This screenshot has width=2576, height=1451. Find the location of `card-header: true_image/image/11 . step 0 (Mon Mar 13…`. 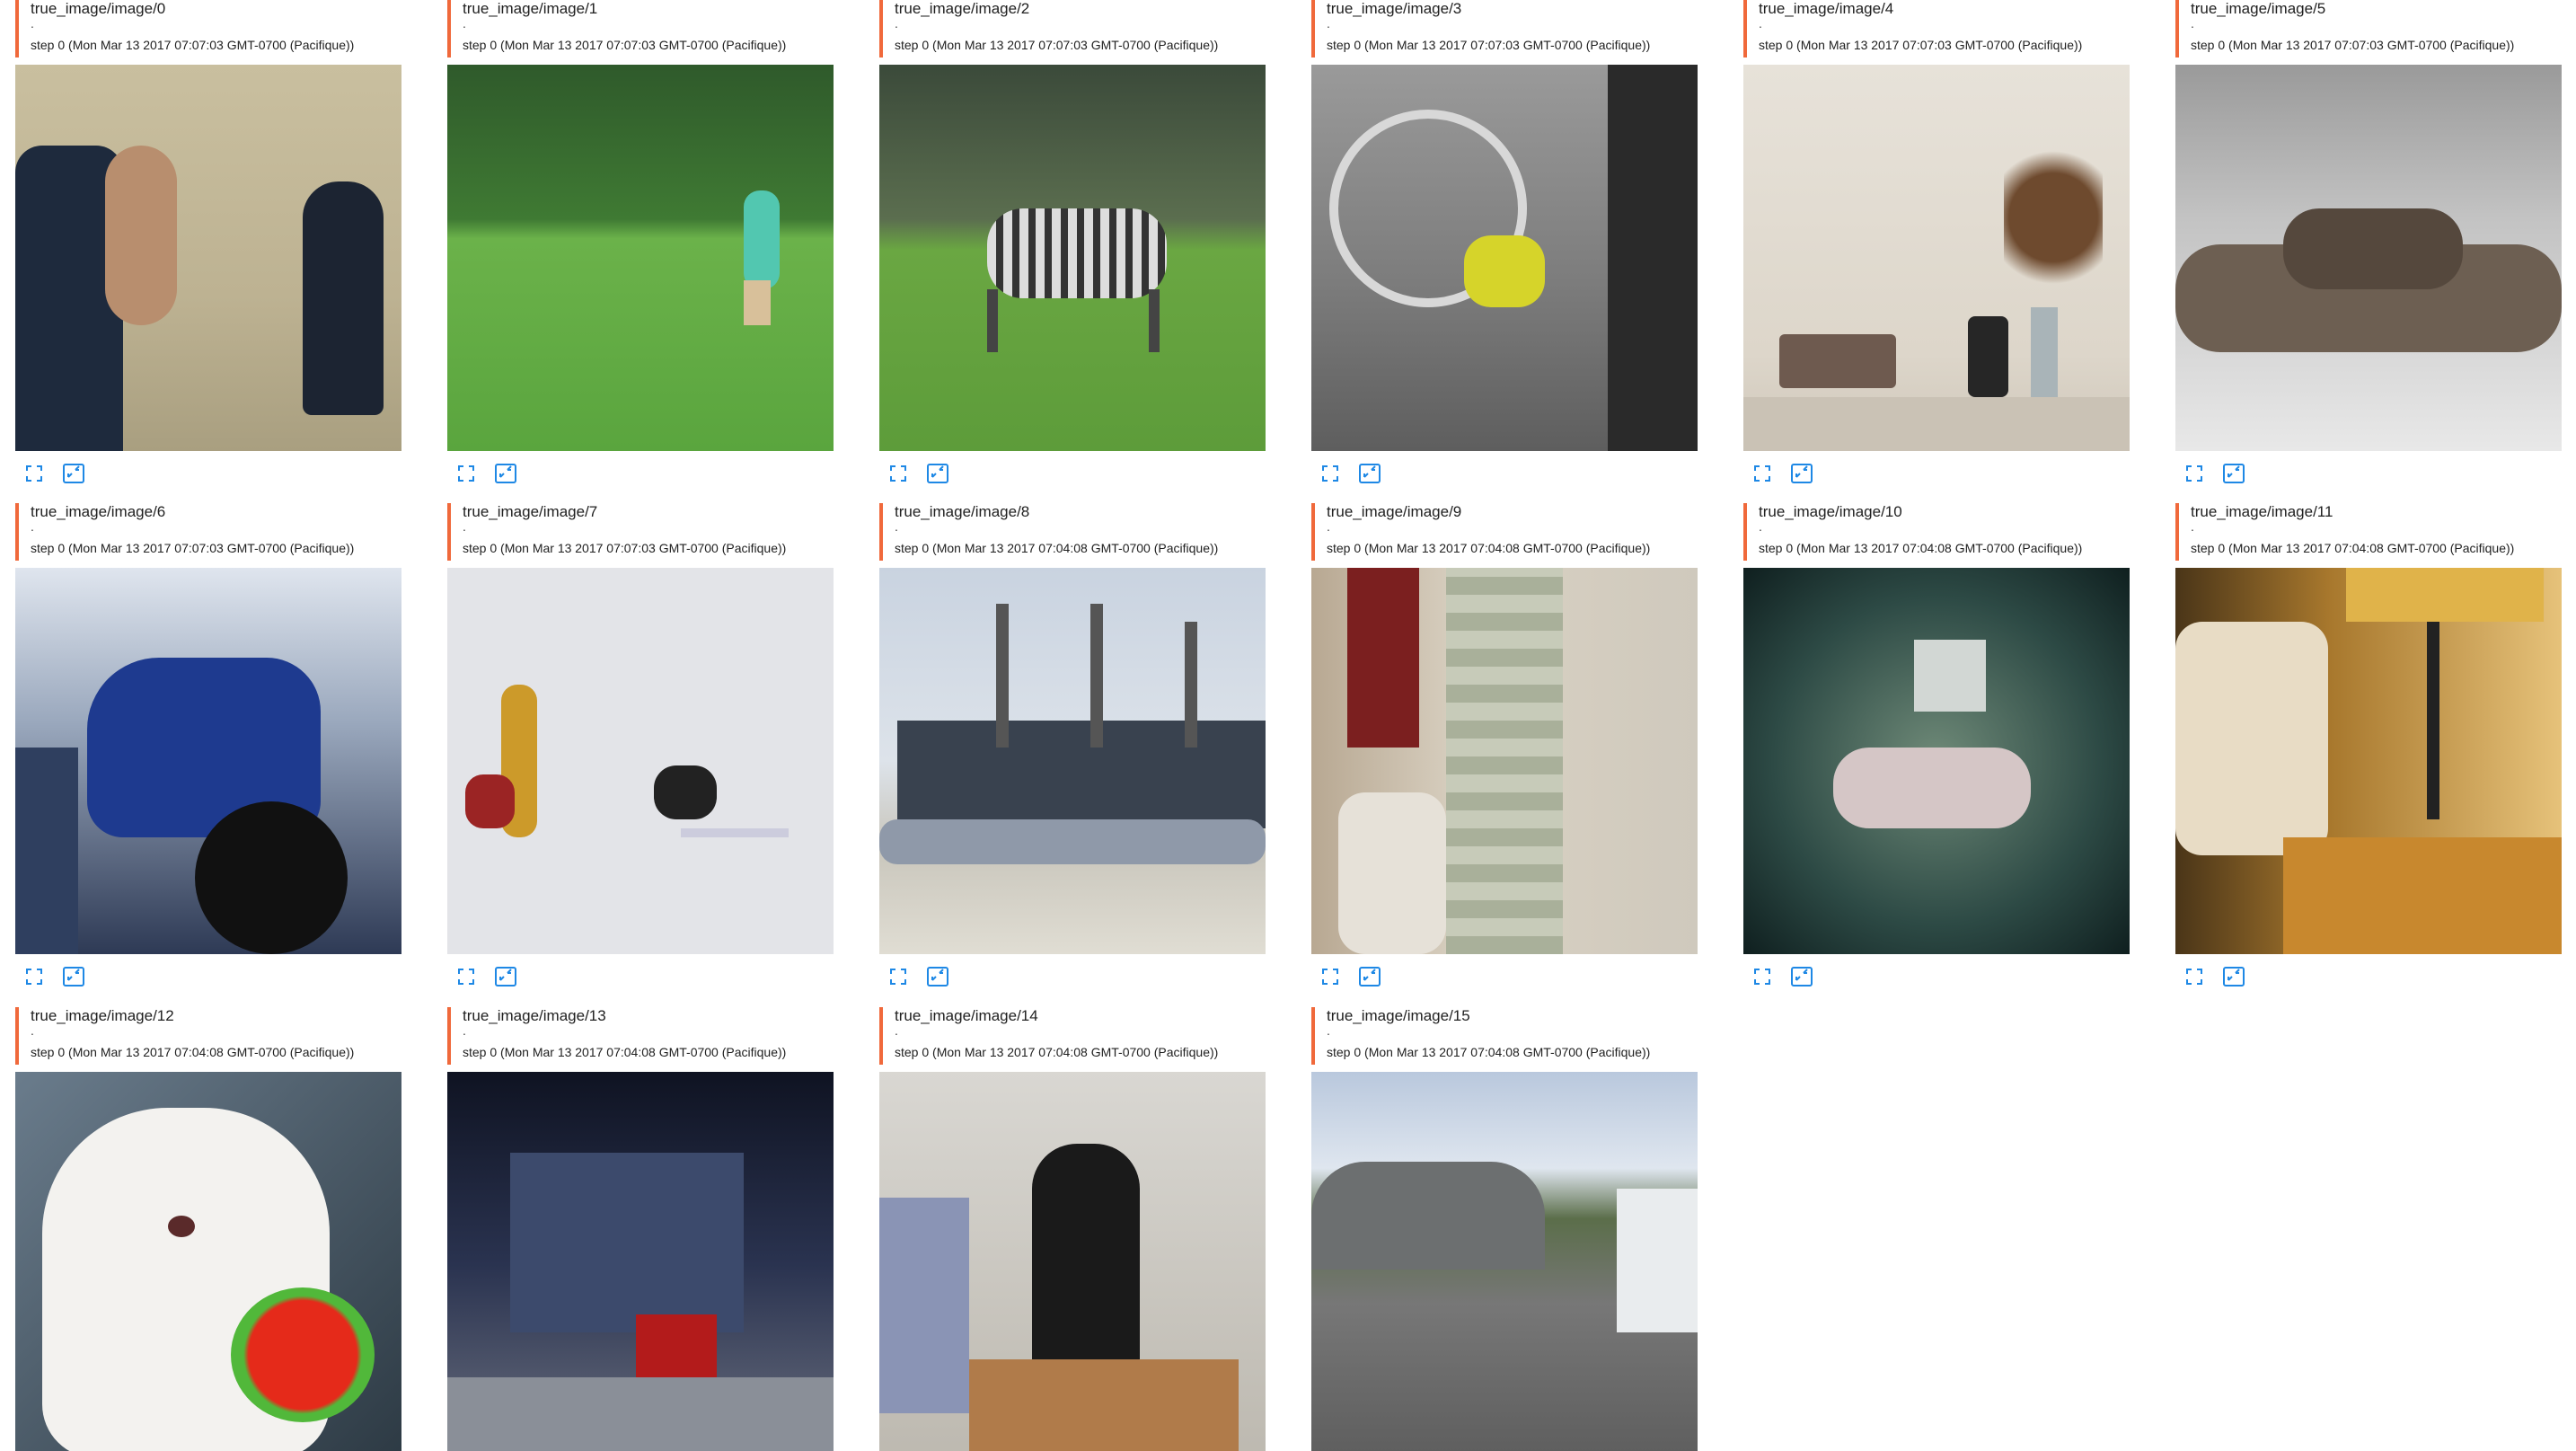

card-header: true_image/image/11 . step 0 (Mon Mar 13… is located at coordinates (2373, 532).